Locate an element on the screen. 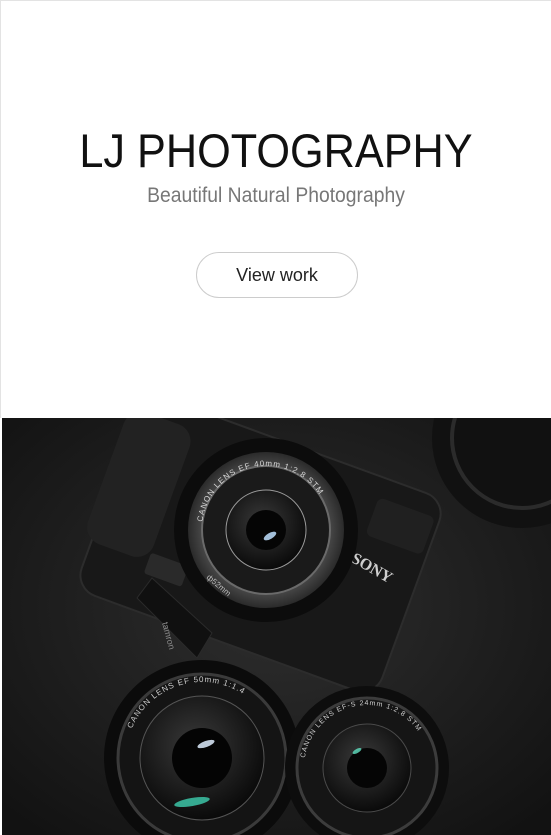 The width and height of the screenshot is (551, 835). camera-lens: CANON LENS EF 40mm 1:2.8 STM ф52mm is located at coordinates (266, 530).